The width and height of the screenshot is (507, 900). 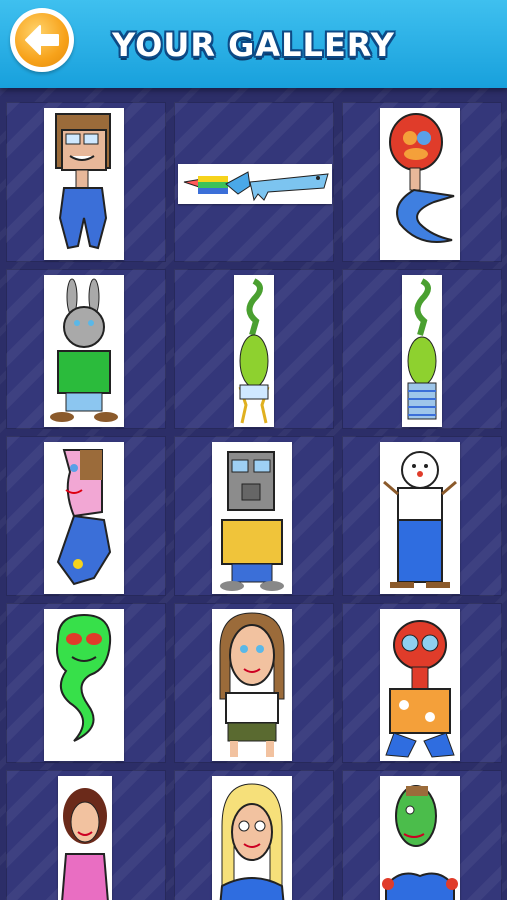 I want to click on page-title: YOUR GALLERY, so click(x=253, y=45).